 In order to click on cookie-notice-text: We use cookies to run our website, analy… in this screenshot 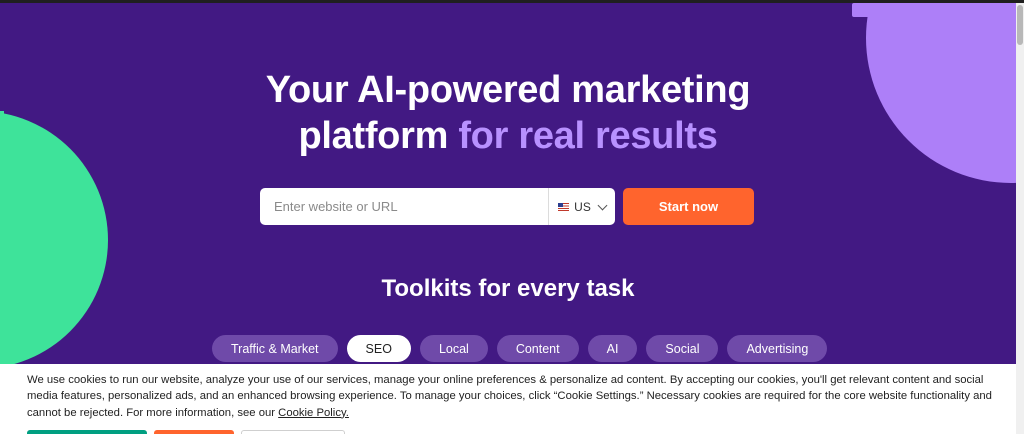, I will do `click(509, 396)`.